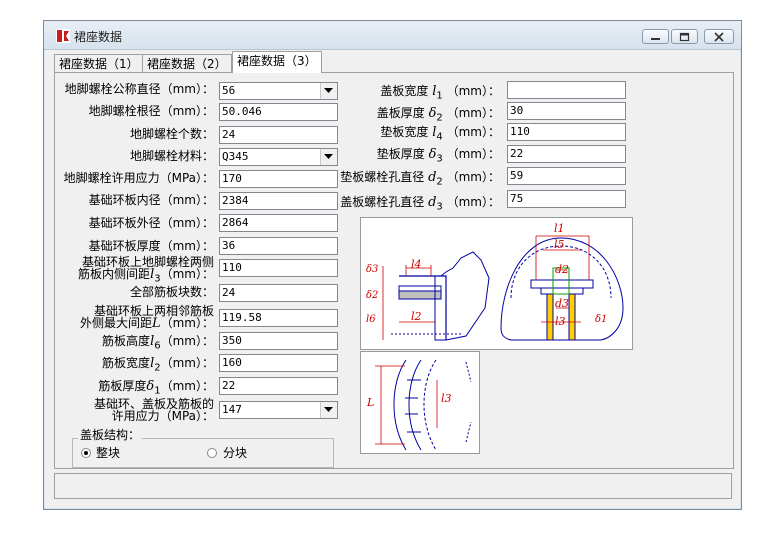 This screenshot has height=542, width=764. What do you see at coordinates (439, 207) in the screenshot?
I see `cover-hole-subscript: 3` at bounding box center [439, 207].